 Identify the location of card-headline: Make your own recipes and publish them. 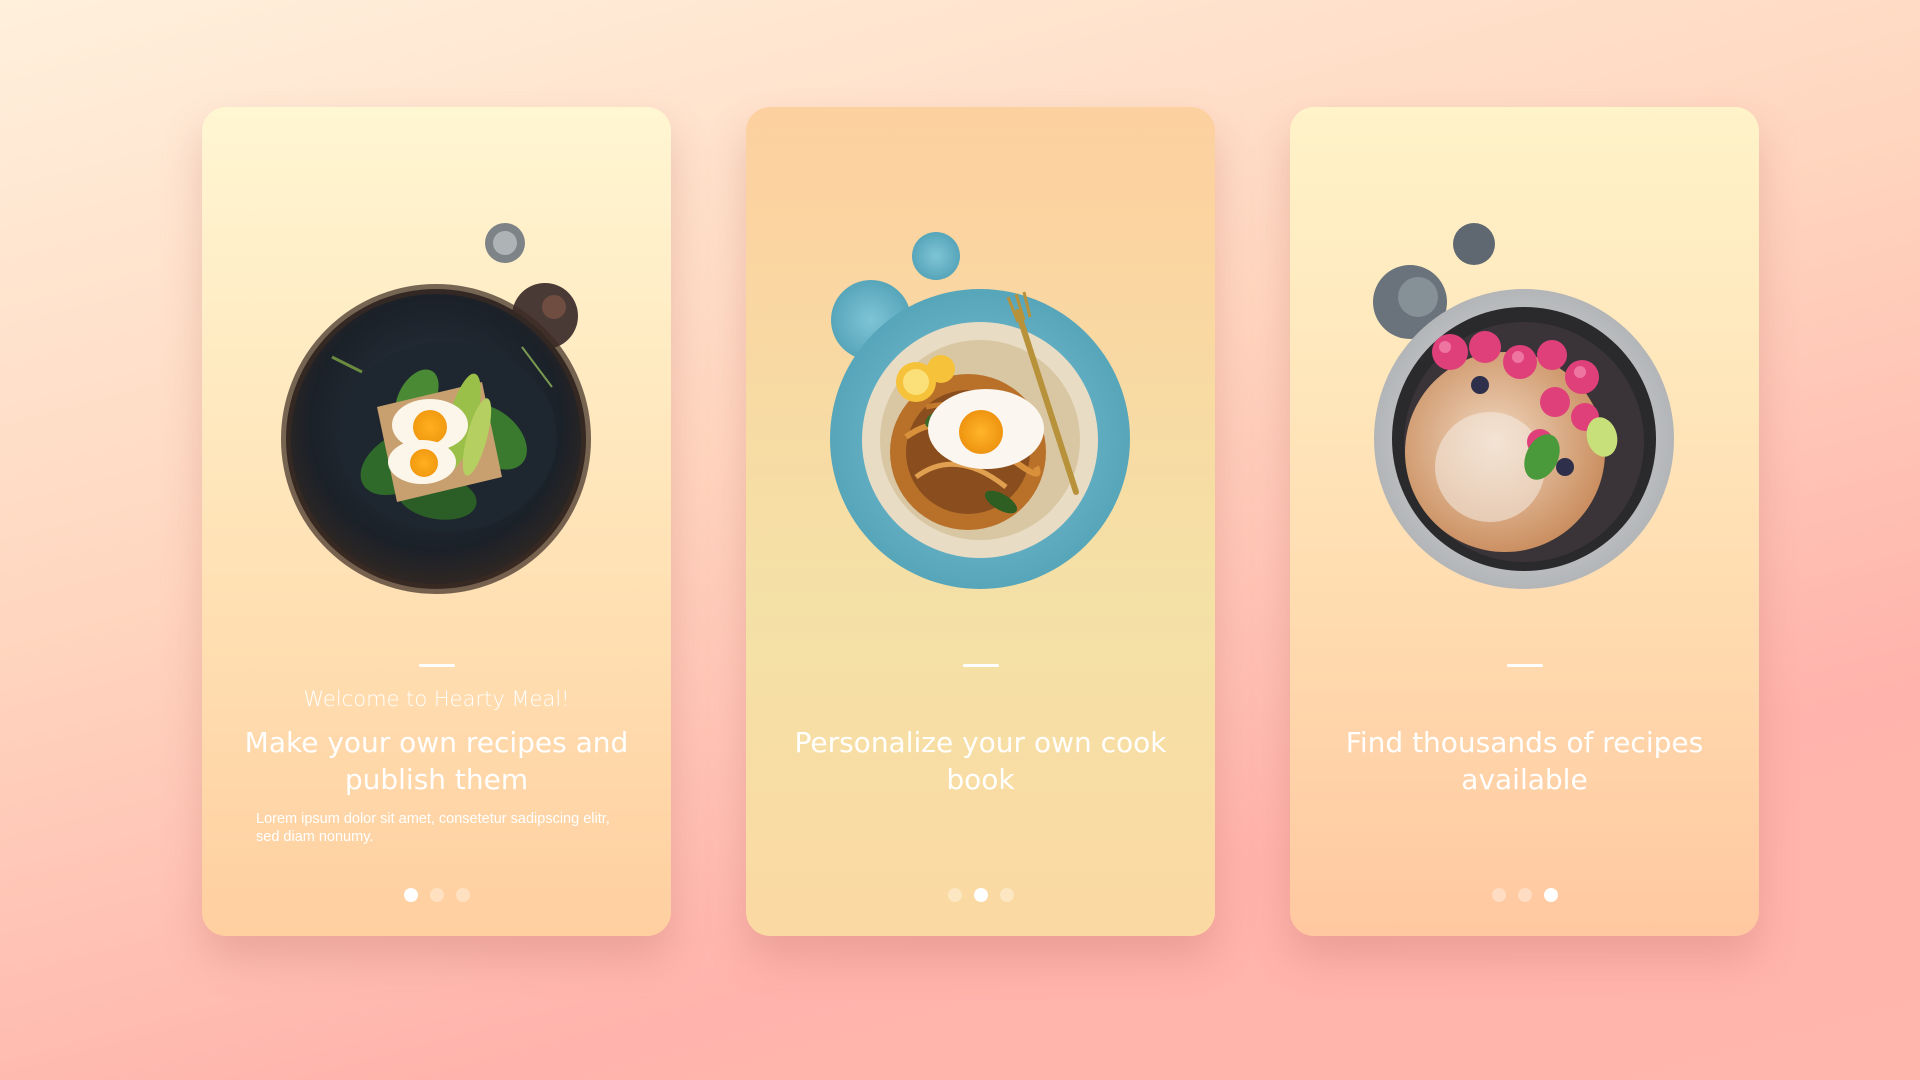
(436, 761).